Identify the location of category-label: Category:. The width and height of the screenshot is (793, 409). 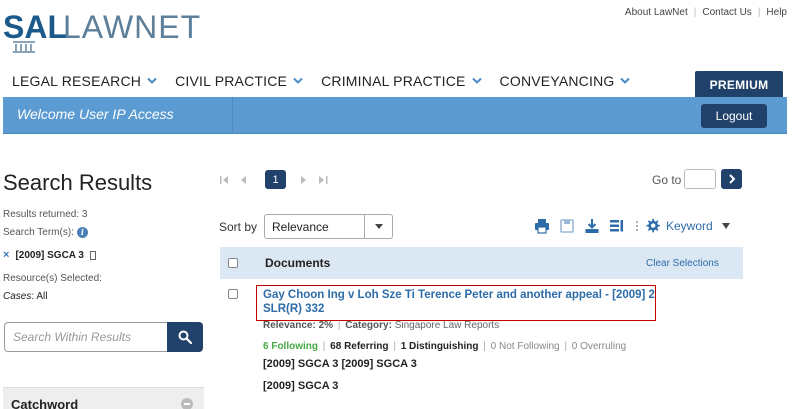
(368, 325).